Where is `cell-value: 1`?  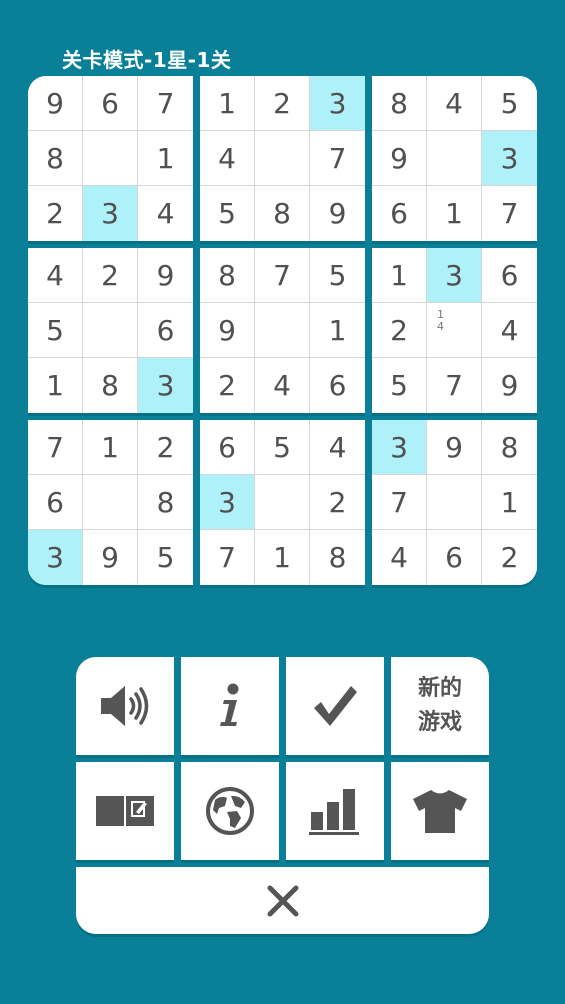 cell-value: 1 is located at coordinates (110, 447).